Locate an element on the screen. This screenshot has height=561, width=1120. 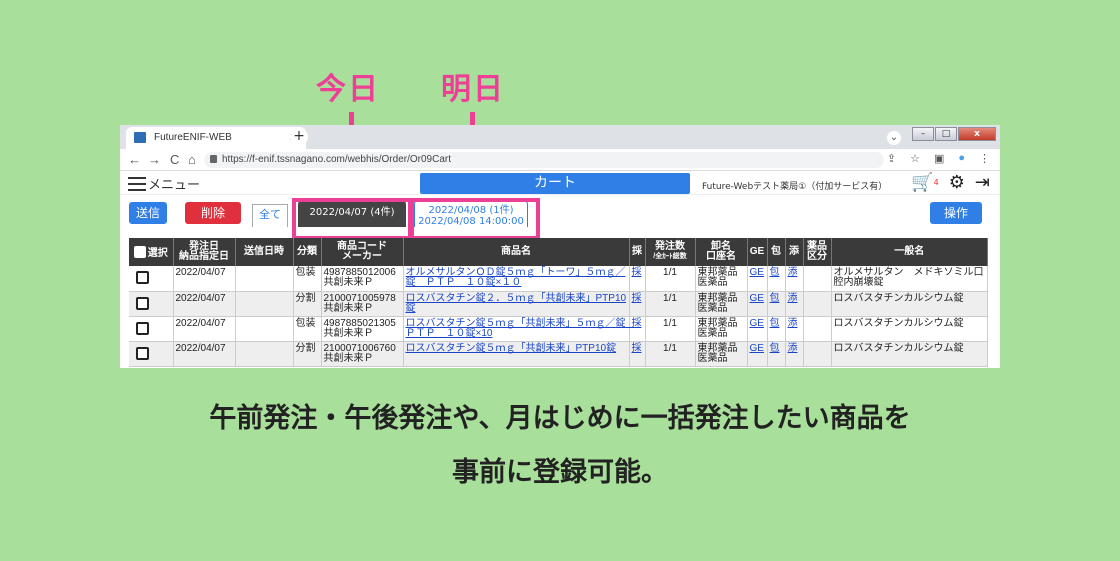
header-quantity: 発注数/全ｶｰﾄ総数 is located at coordinates (670, 252).